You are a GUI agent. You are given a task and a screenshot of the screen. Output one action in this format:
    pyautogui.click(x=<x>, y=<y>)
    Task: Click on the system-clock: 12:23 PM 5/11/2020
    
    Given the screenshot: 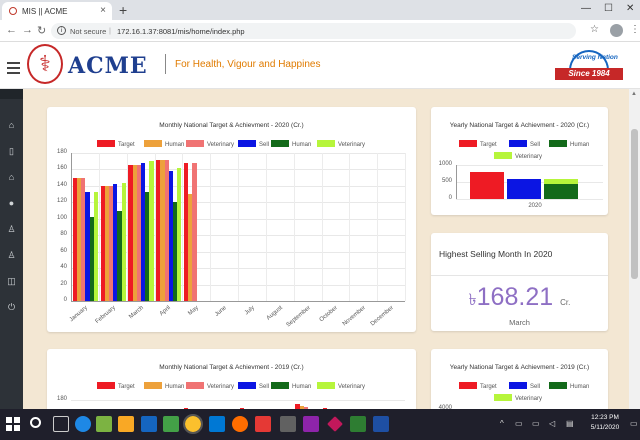 What is the action you would take?
    pyautogui.click(x=605, y=423)
    